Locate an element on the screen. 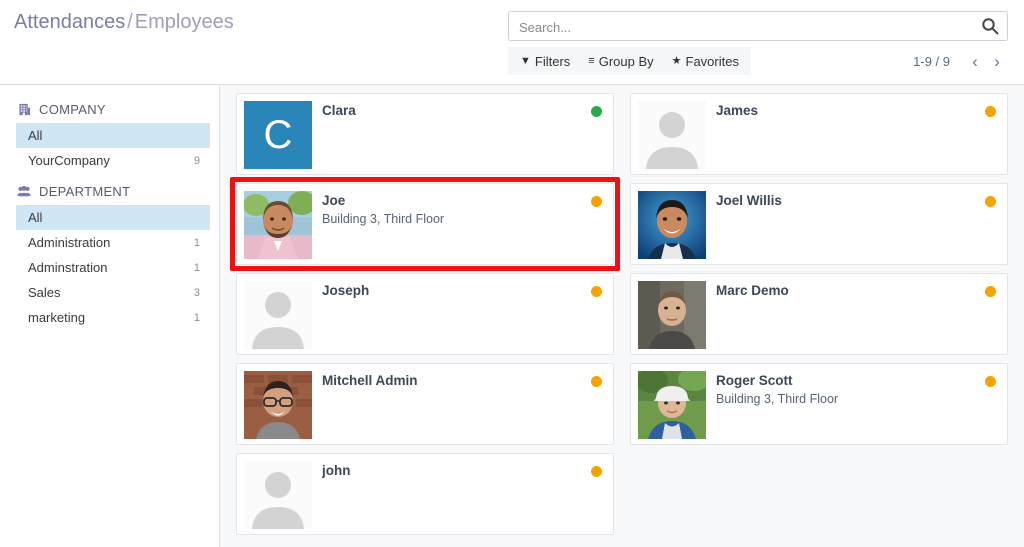  pager: 1-9 / 9 ‹ › is located at coordinates (960, 61).